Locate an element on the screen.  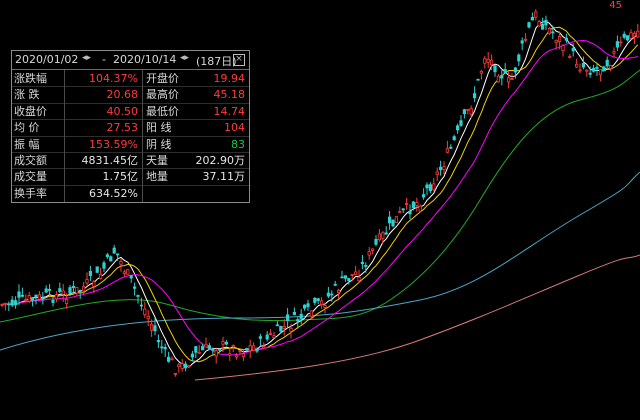
row-divider is located at coordinates (130, 136).